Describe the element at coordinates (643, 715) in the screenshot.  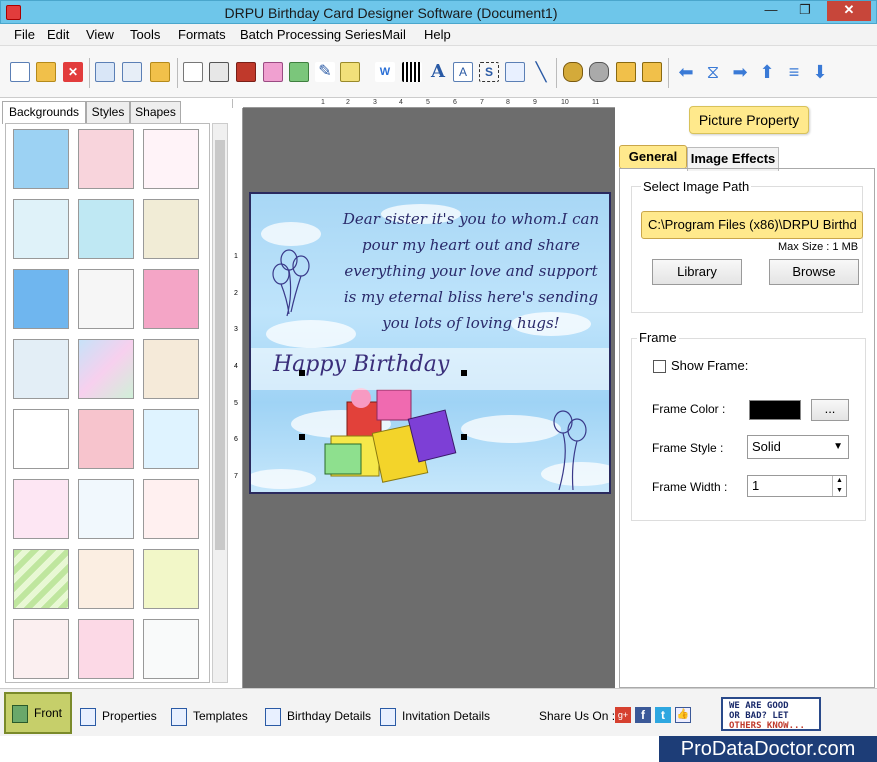
I see `facebook-icon: f` at that location.